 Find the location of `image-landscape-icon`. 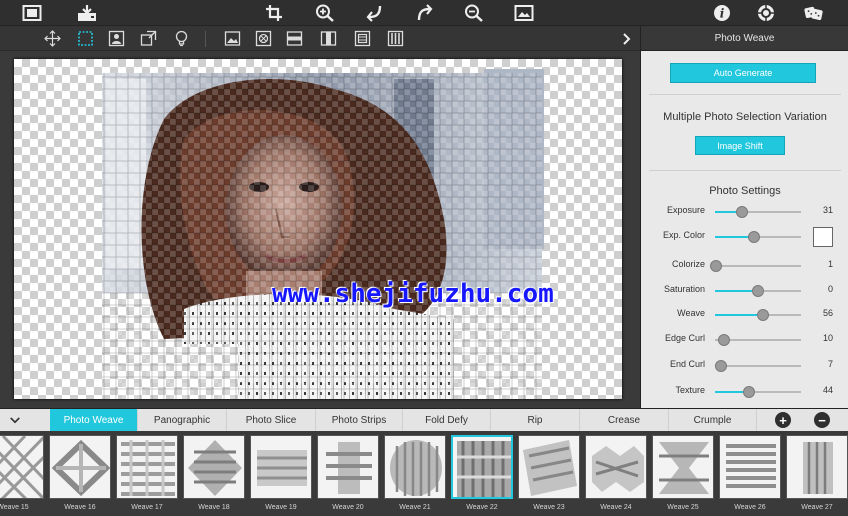

image-landscape-icon is located at coordinates (232, 38).